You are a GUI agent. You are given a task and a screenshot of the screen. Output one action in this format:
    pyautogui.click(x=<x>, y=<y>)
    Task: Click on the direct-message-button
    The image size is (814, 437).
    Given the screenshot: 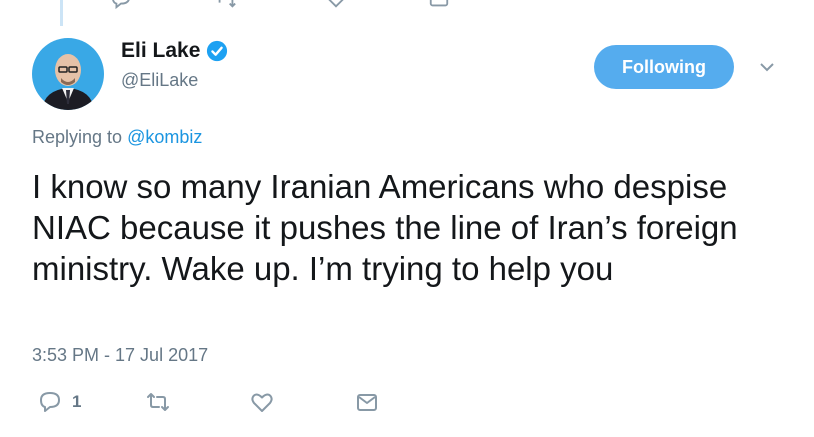 What is the action you would take?
    pyautogui.click(x=367, y=402)
    